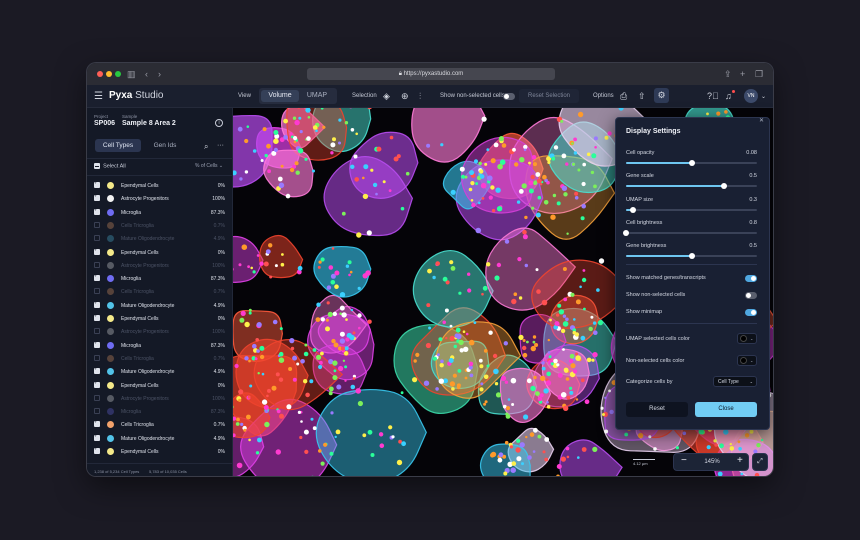  I want to click on chevron-down-icon: ⌄, so click(763, 97).